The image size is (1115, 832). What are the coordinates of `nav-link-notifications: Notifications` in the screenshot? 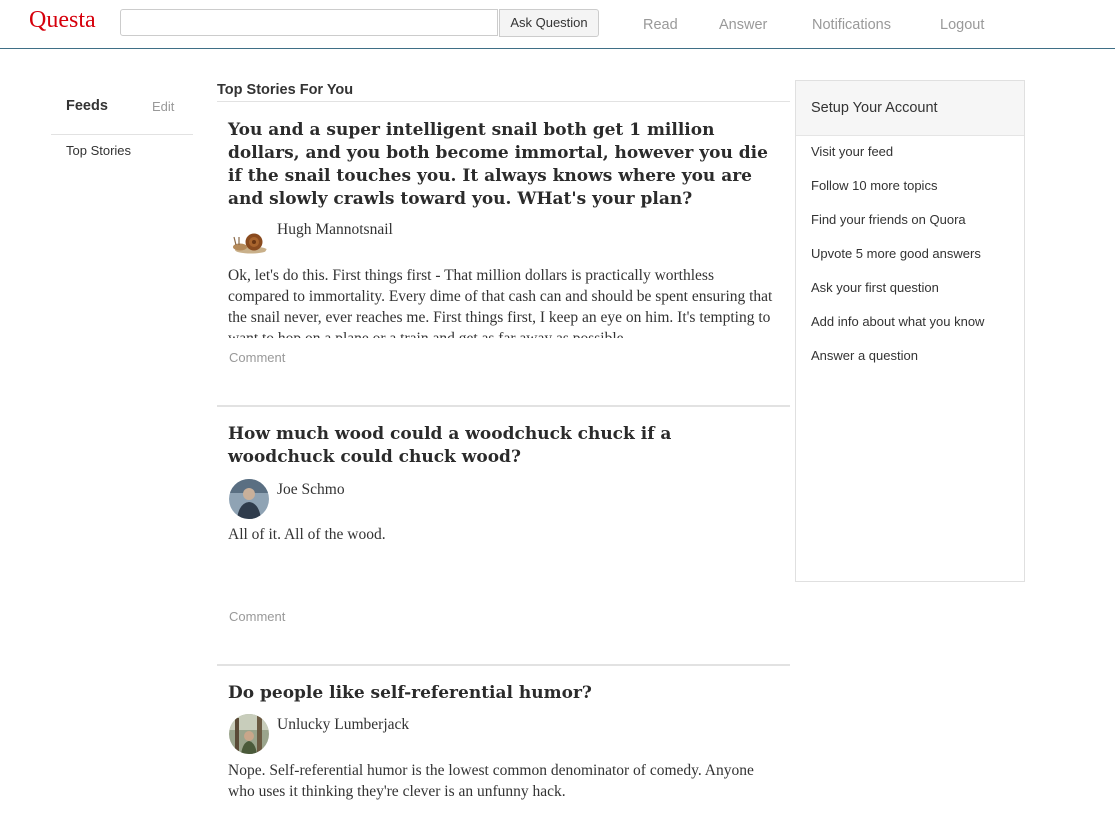 It's located at (851, 25).